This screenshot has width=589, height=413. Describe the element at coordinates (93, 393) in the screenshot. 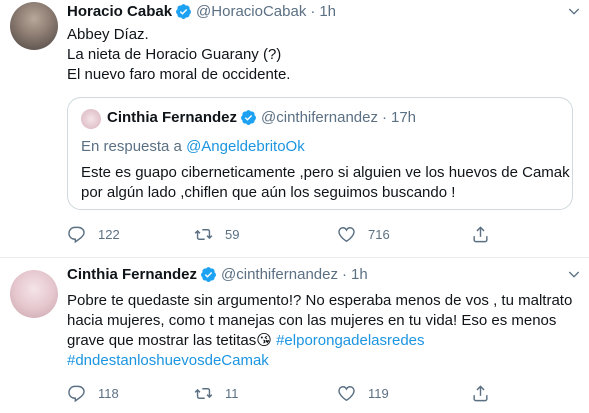

I see `reply-button: 118` at that location.